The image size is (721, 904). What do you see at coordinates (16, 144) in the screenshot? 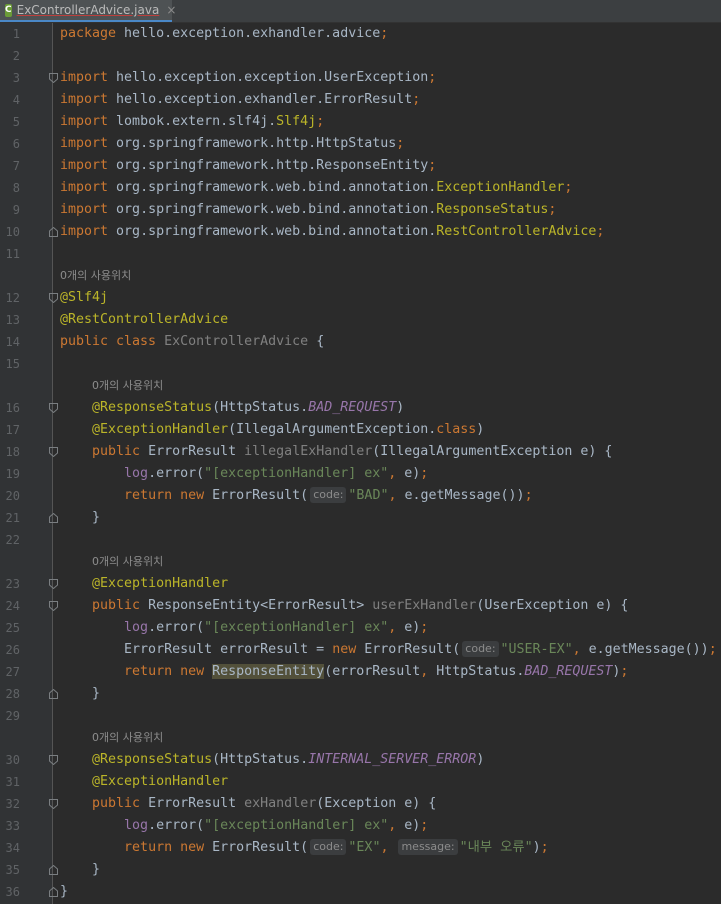
I see `line-number: 6` at bounding box center [16, 144].